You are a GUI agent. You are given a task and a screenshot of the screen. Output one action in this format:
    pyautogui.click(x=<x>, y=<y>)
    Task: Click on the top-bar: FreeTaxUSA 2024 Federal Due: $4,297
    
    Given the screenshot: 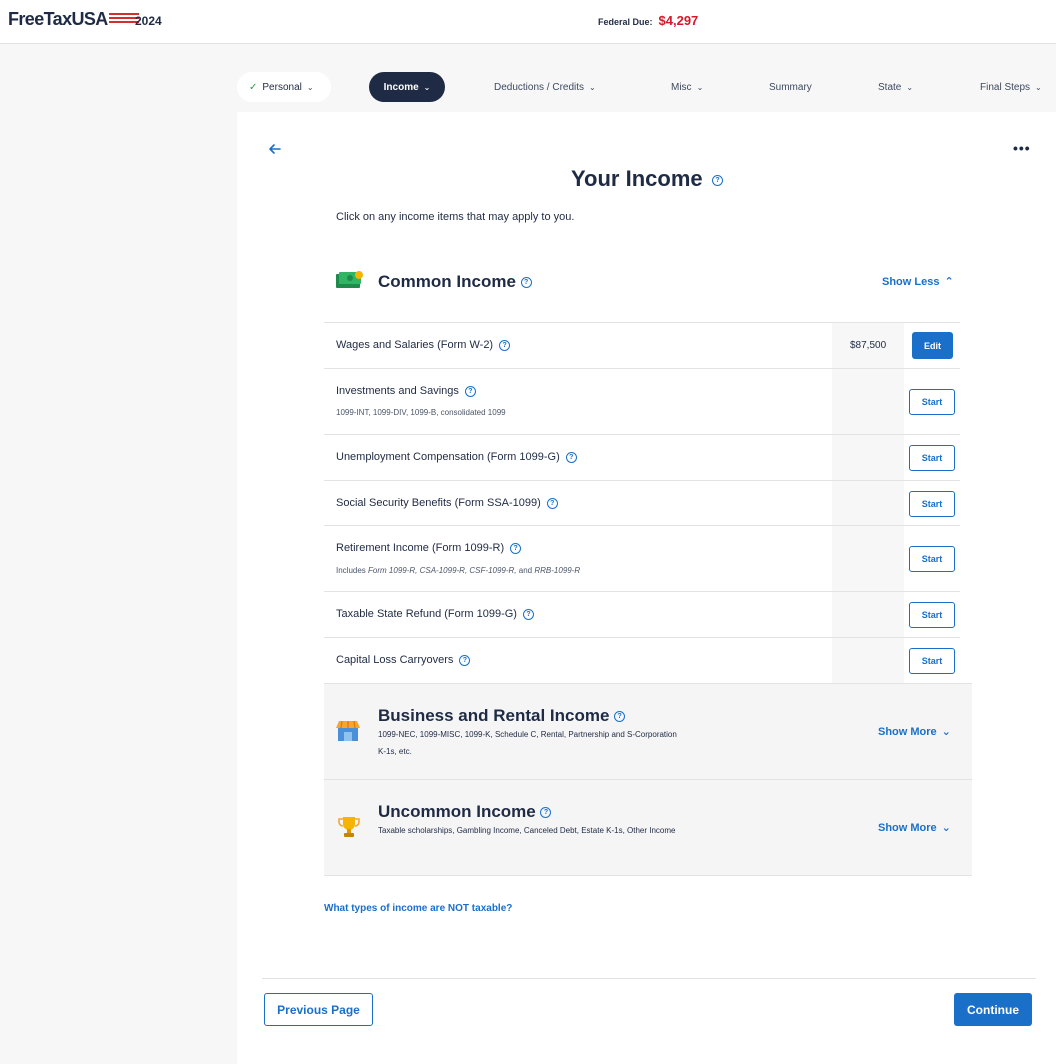 What is the action you would take?
    pyautogui.click(x=528, y=22)
    